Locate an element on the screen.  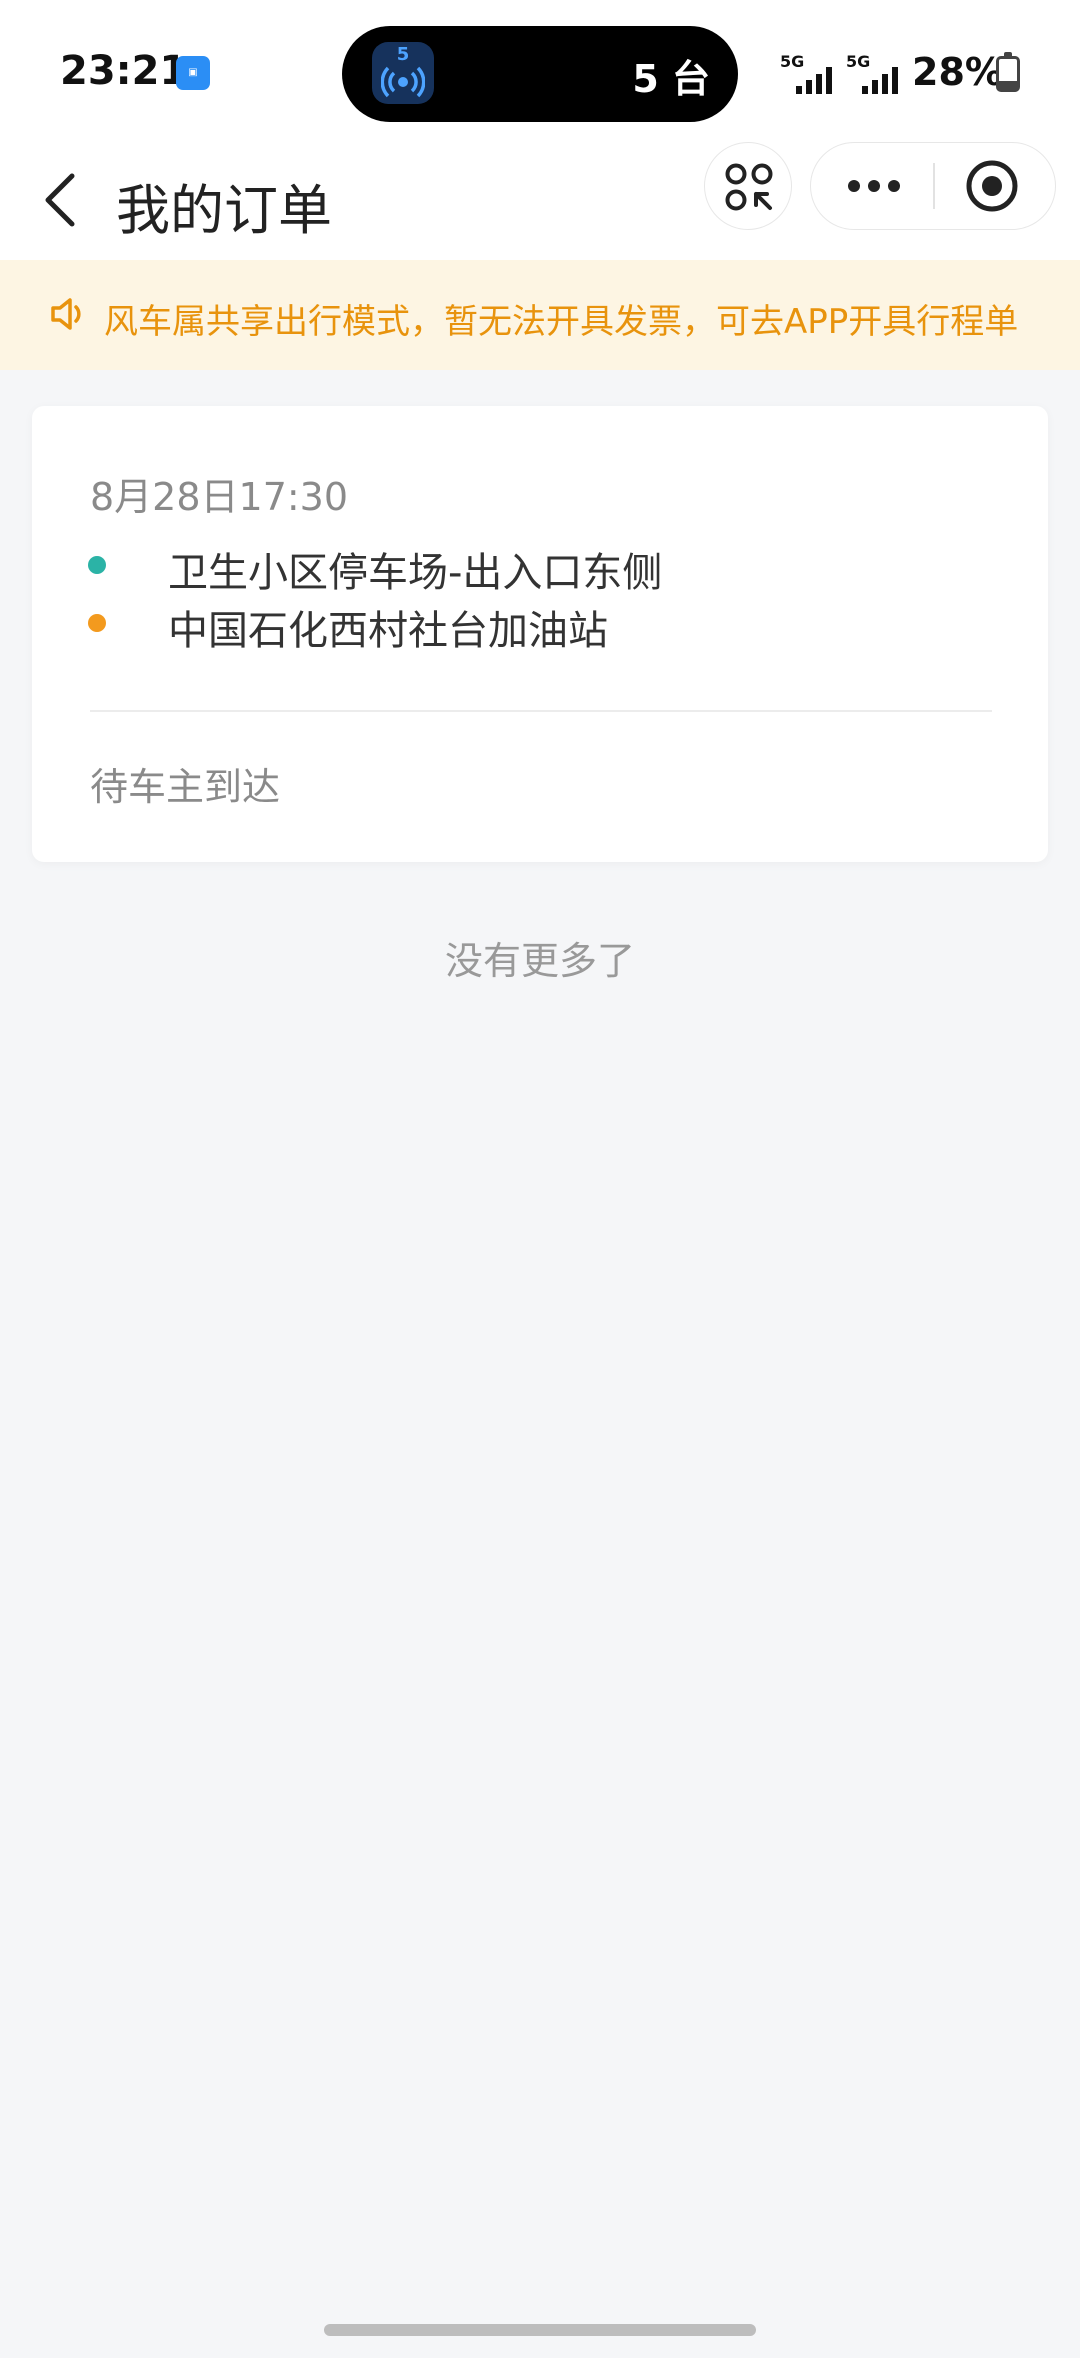
order-status: 待车主到达 is located at coordinates (185, 787).